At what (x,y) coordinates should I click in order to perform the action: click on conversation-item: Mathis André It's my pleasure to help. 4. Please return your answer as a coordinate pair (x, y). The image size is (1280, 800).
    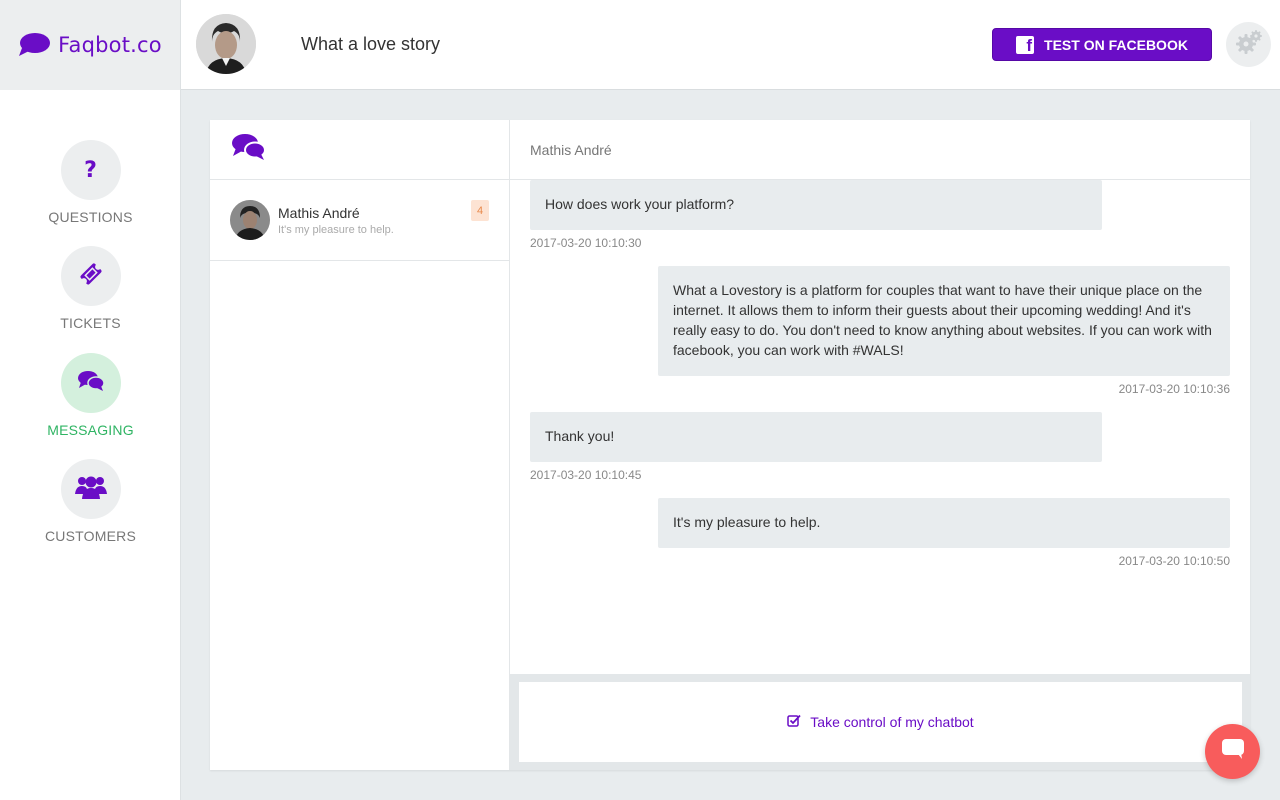
    Looking at the image, I should click on (359, 220).